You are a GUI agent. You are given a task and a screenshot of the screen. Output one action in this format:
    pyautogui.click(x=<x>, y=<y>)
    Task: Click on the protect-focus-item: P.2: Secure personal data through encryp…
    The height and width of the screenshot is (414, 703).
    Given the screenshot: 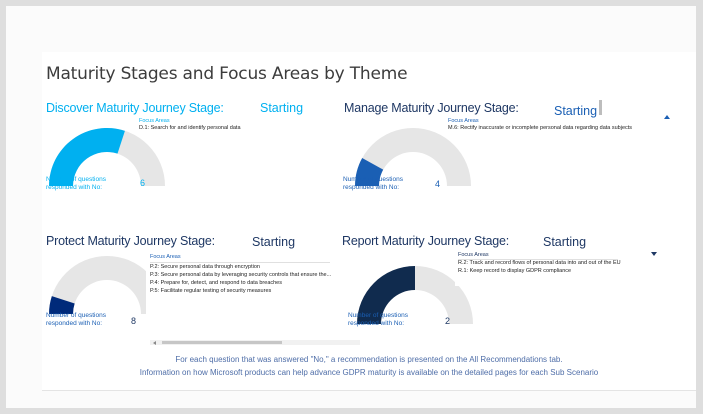 What is the action you would take?
    pyautogui.click(x=205, y=267)
    